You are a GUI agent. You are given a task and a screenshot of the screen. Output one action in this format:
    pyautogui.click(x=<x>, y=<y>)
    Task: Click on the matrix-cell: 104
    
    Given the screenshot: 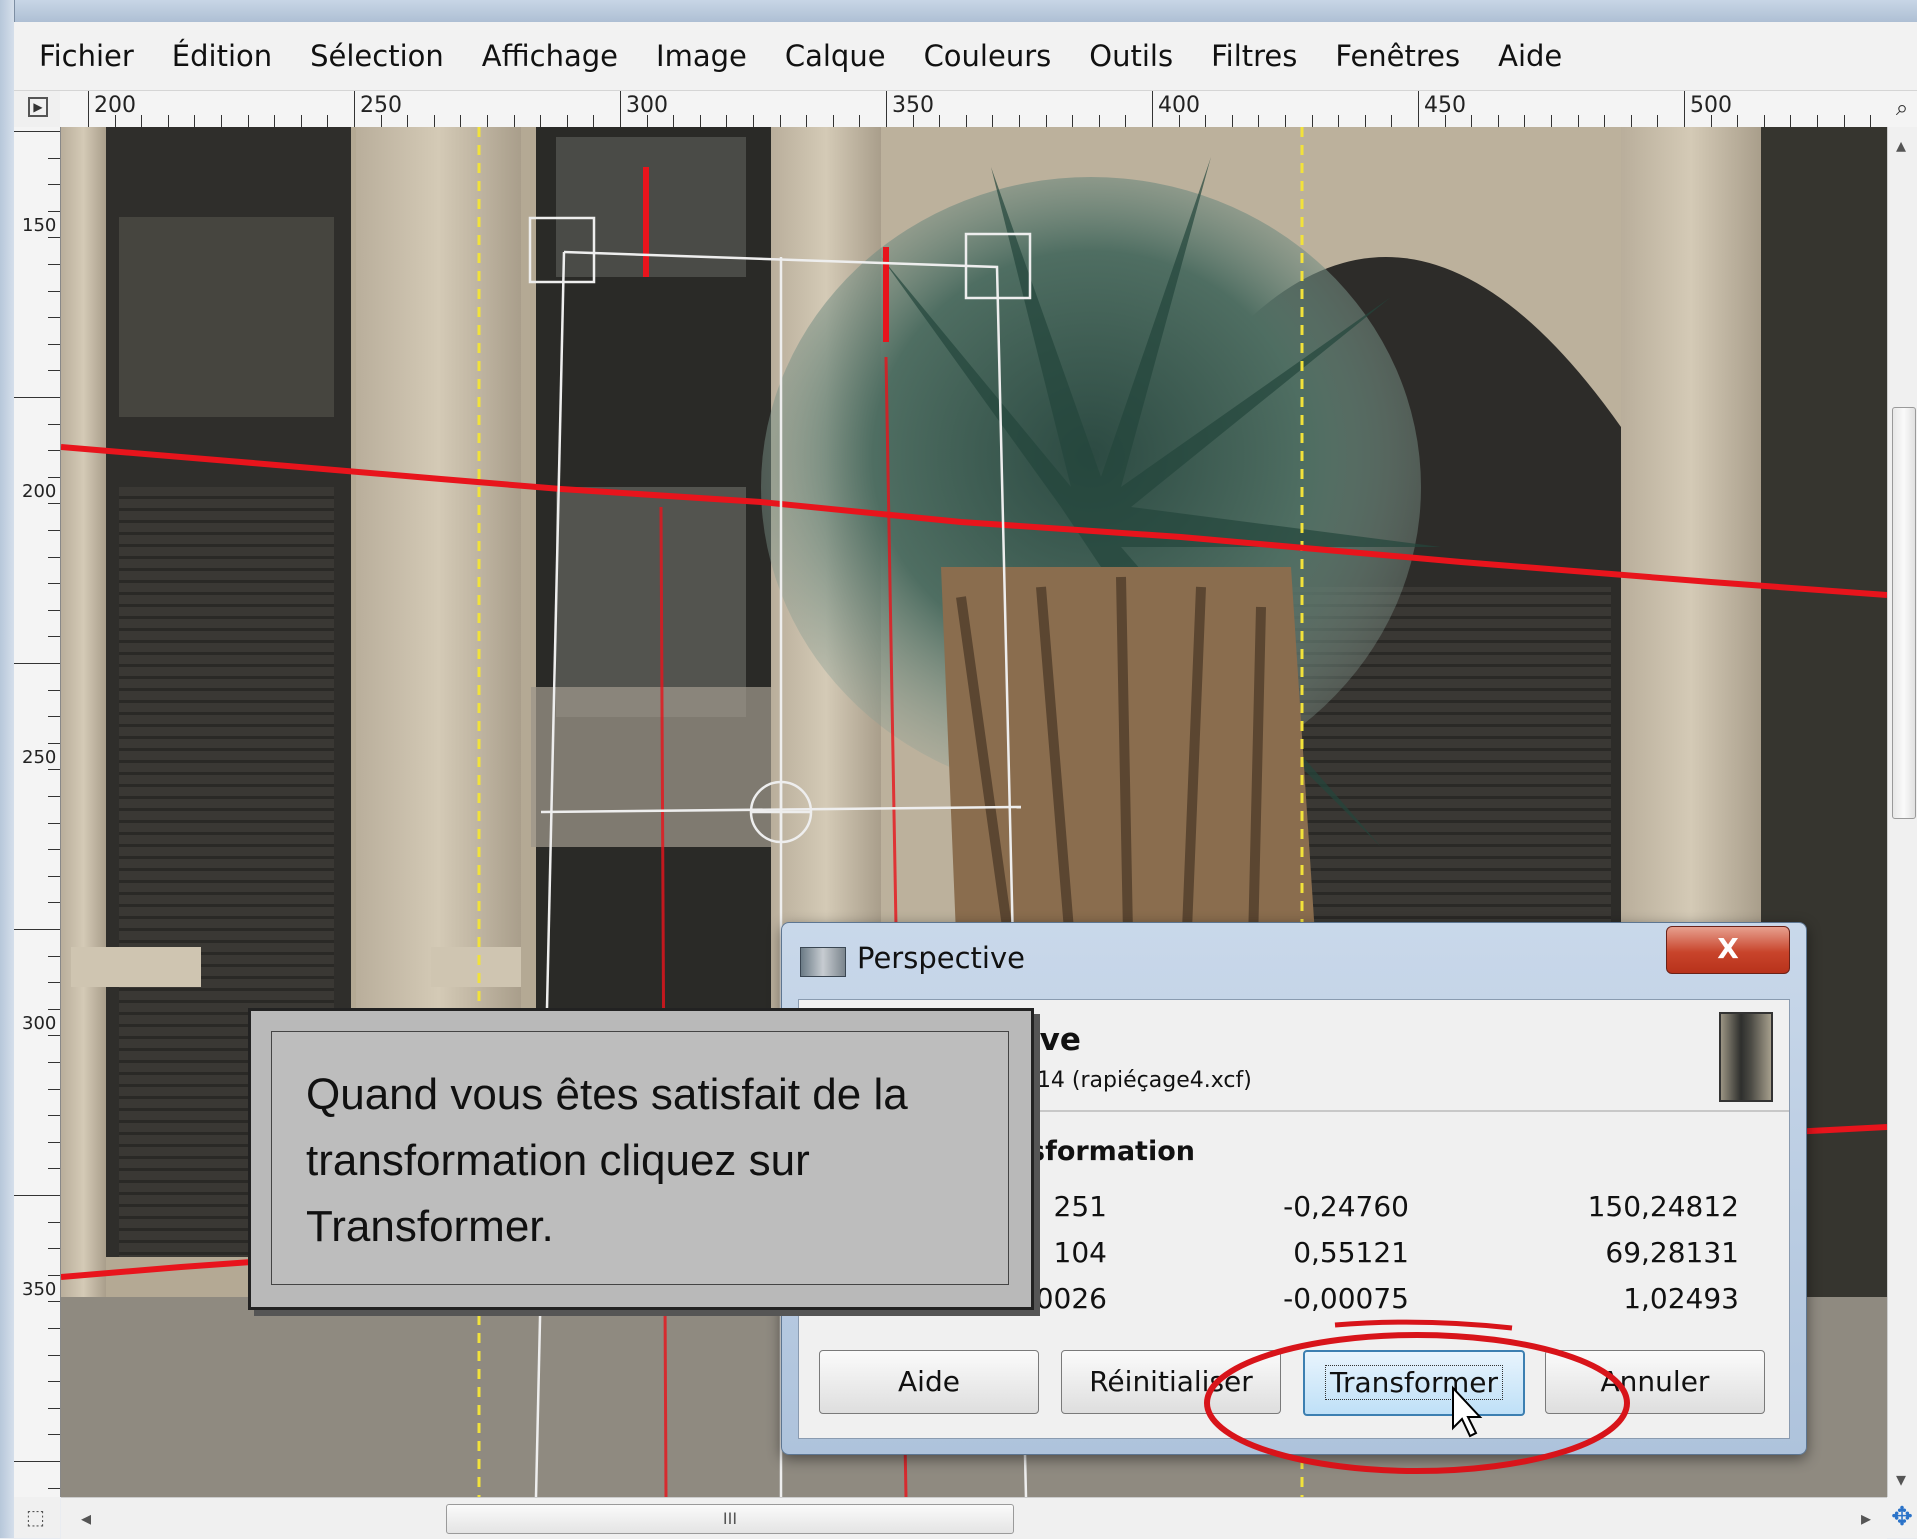 What is the action you would take?
    pyautogui.click(x=1080, y=1252)
    